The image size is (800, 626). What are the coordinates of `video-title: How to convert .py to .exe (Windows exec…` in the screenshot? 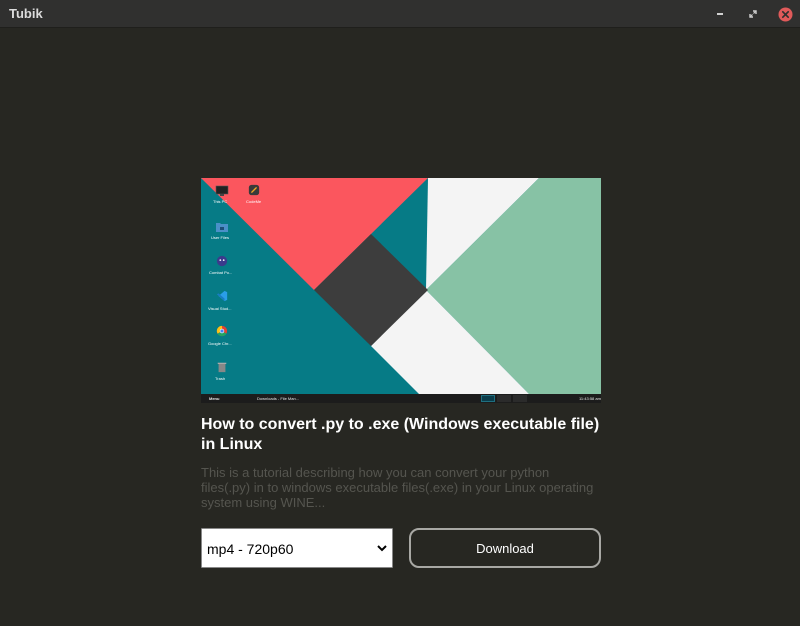 It's located at (400, 434).